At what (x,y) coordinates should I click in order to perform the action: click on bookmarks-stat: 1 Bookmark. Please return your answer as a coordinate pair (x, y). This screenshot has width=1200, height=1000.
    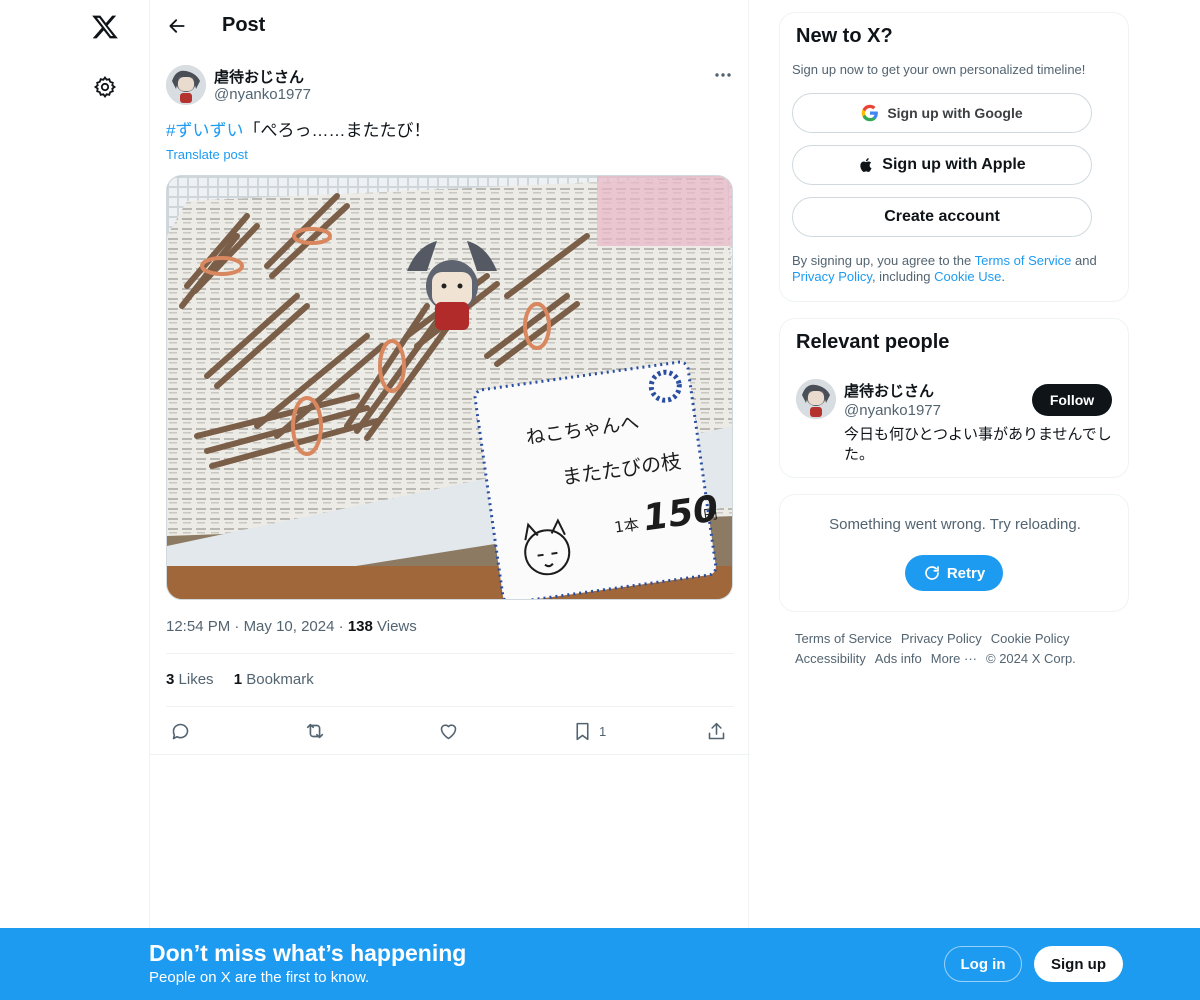
    Looking at the image, I should click on (274, 679).